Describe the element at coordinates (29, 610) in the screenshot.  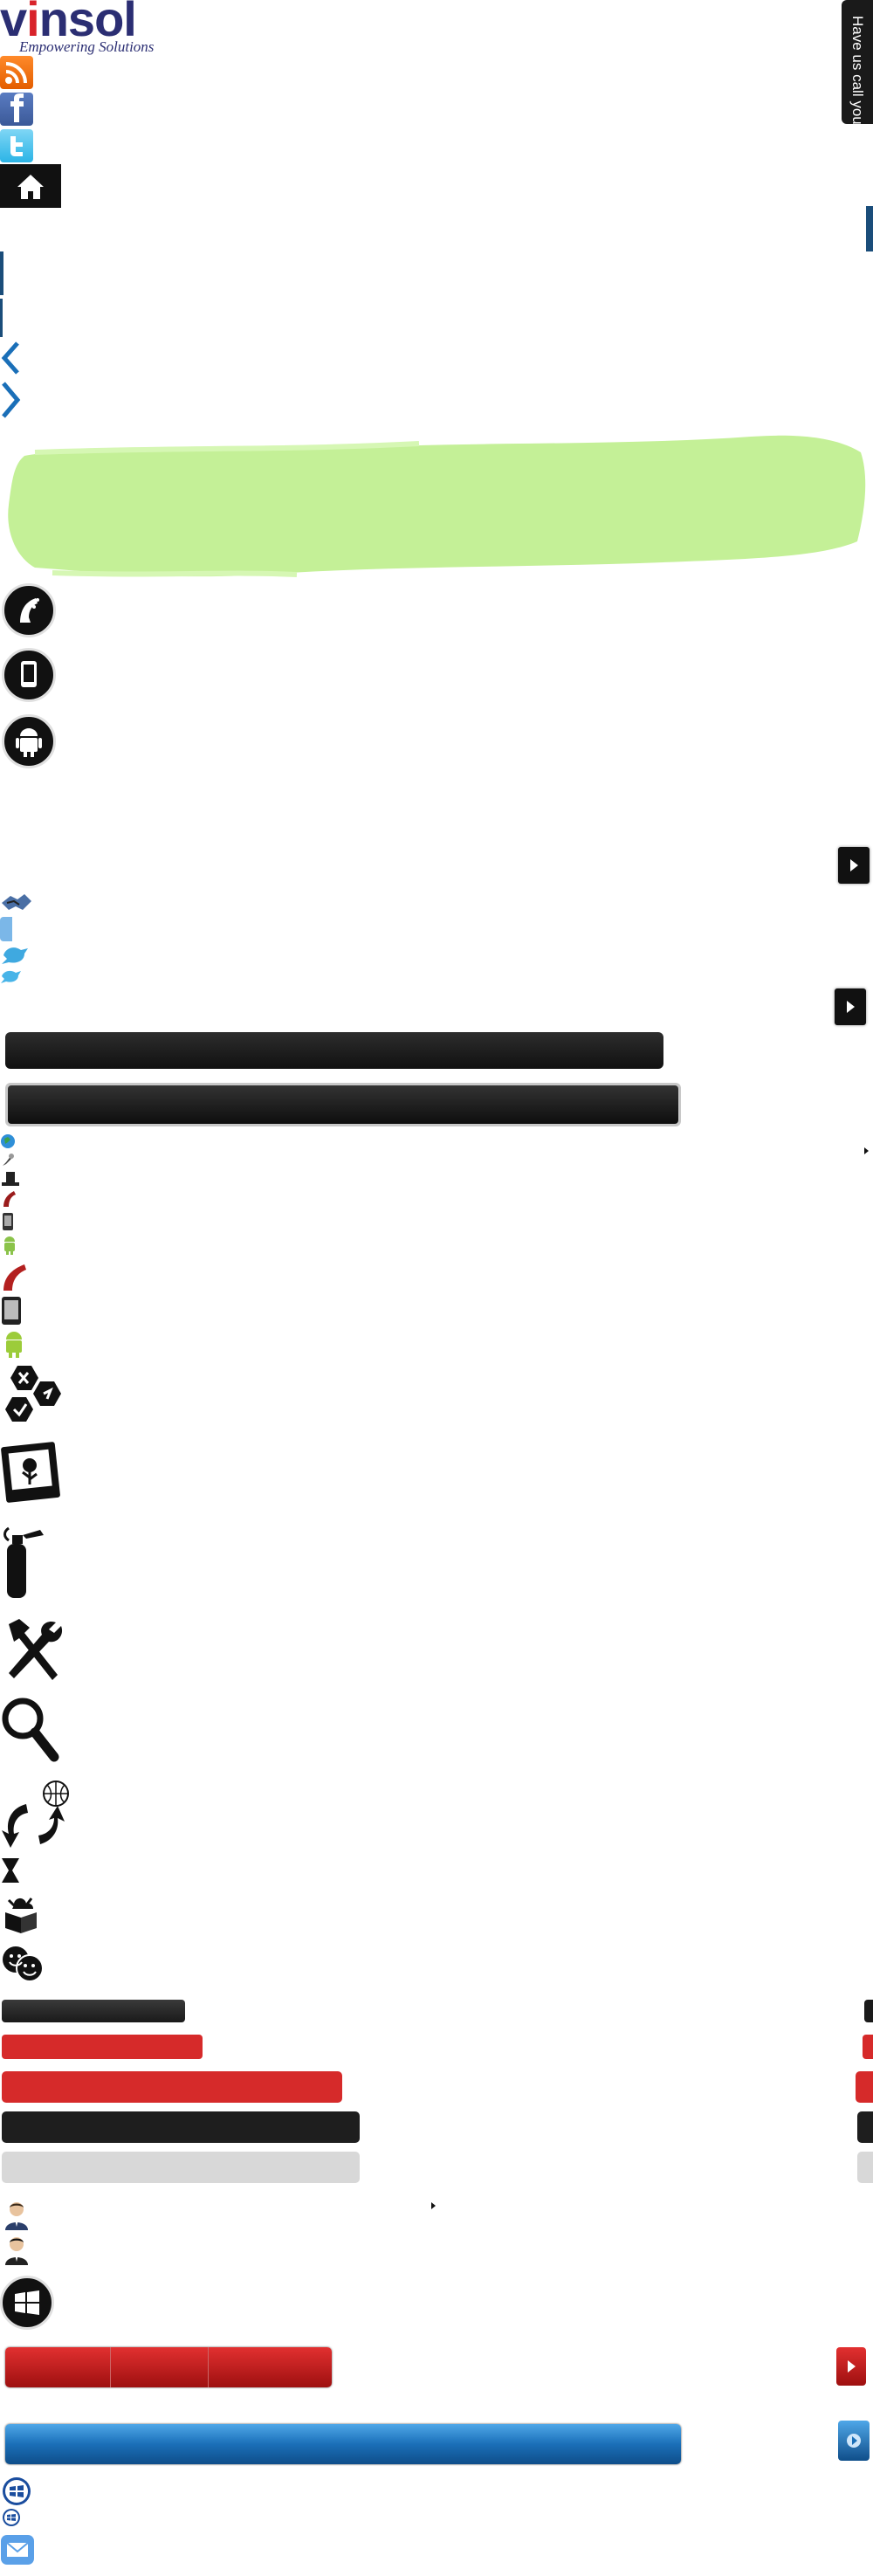
I see `rails-icon` at that location.